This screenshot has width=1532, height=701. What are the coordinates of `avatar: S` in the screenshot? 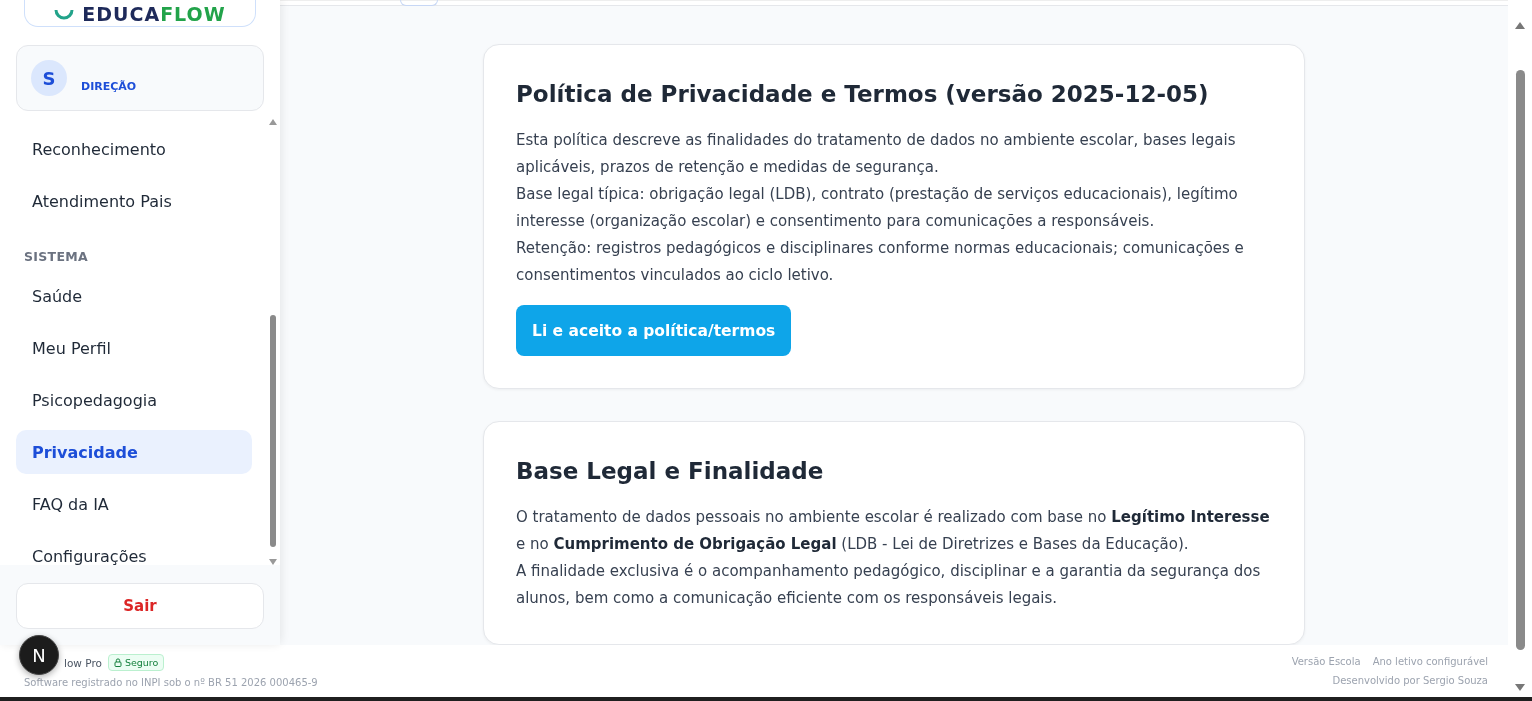 It's located at (49, 78).